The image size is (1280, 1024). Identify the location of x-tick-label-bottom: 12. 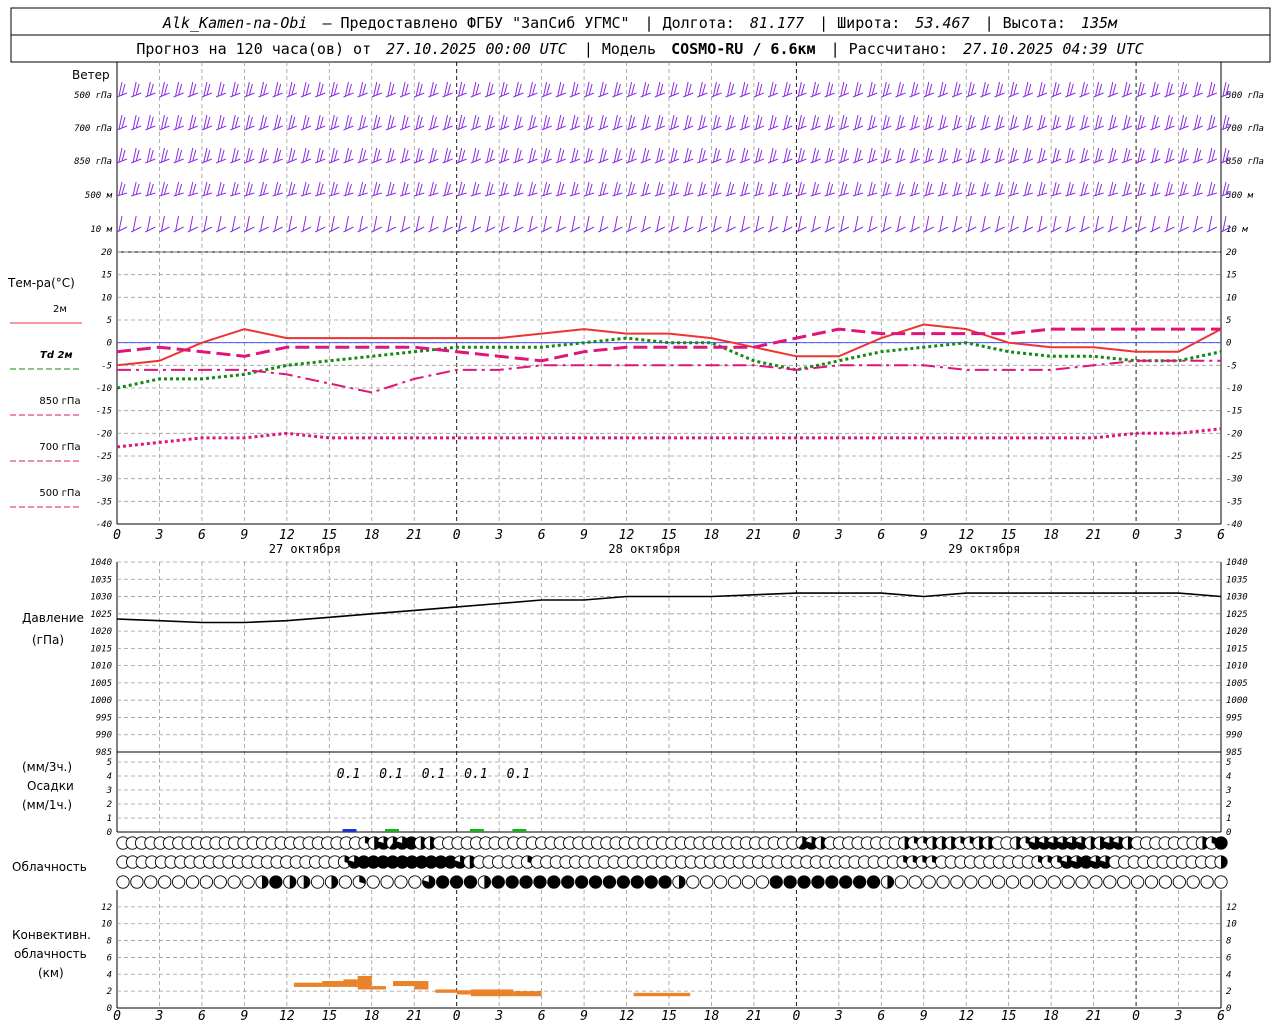
(627, 1016).